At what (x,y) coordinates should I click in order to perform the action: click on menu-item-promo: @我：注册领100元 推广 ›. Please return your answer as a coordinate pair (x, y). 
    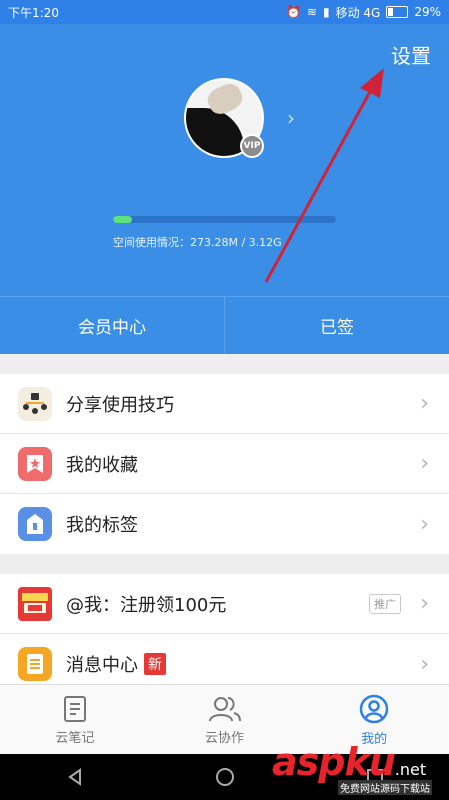
    Looking at the image, I should click on (224, 604).